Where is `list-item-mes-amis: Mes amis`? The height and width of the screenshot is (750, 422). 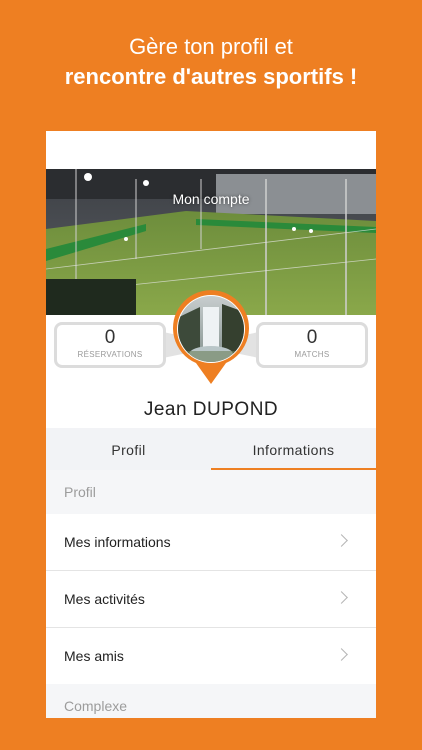
list-item-mes-amis: Mes amis is located at coordinates (211, 656).